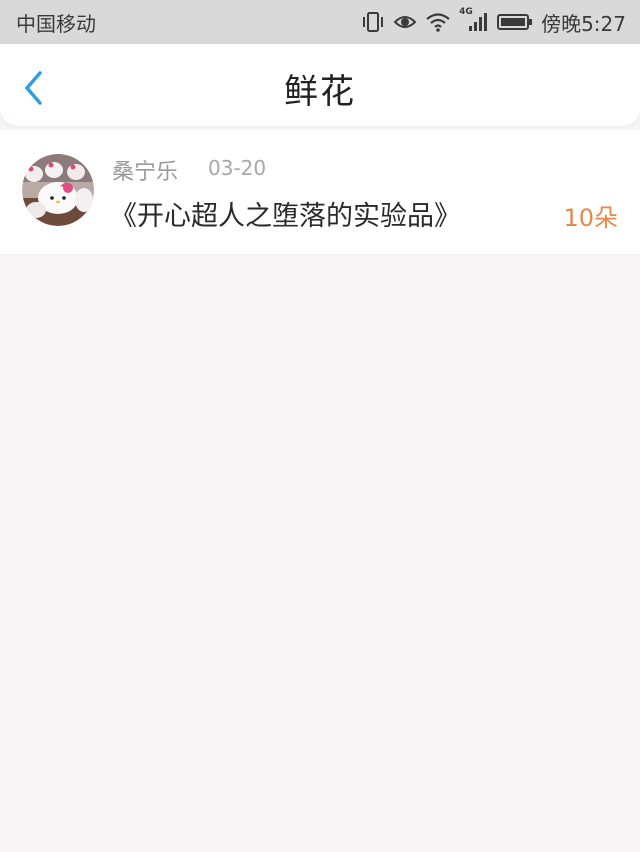 This screenshot has height=852, width=640. Describe the element at coordinates (285, 213) in the screenshot. I see `post-title: 《开心超人之堕落的实验品》` at that location.